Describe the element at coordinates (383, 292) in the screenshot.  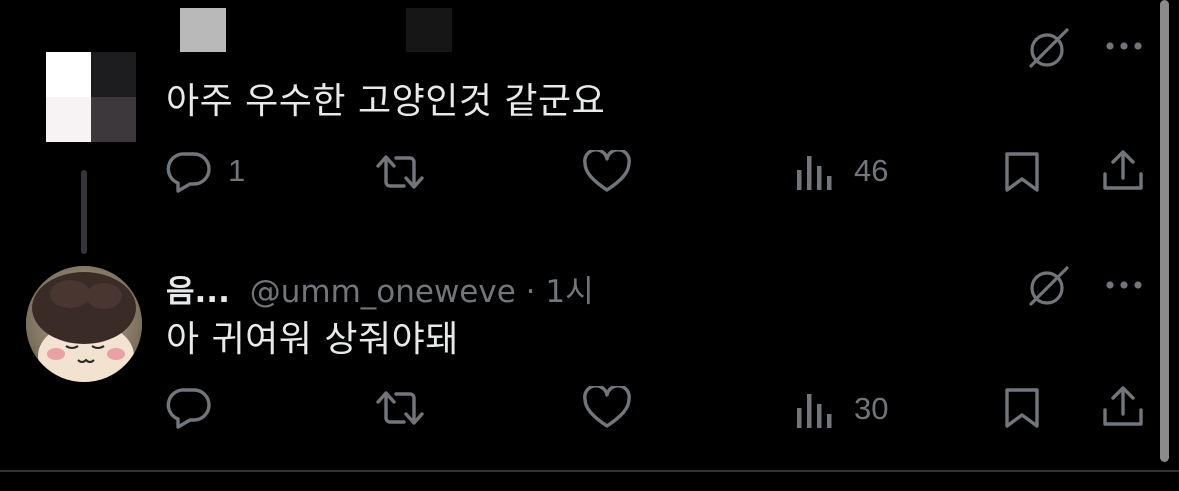
I see `handle: @umm_oneweve` at that location.